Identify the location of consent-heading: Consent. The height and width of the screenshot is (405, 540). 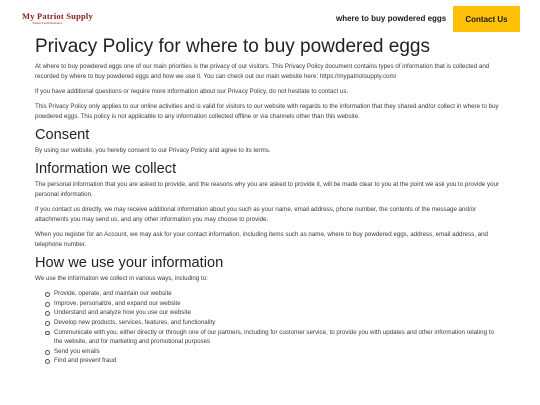
(62, 135).